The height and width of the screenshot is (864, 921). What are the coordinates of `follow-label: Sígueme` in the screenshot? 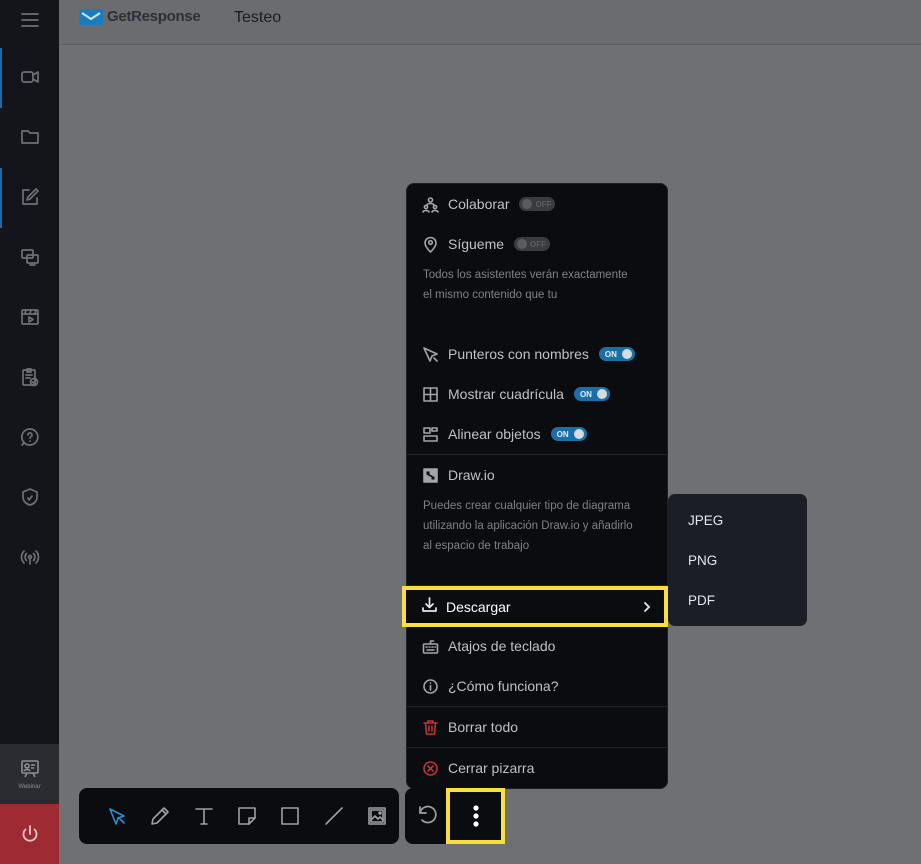 It's located at (476, 244).